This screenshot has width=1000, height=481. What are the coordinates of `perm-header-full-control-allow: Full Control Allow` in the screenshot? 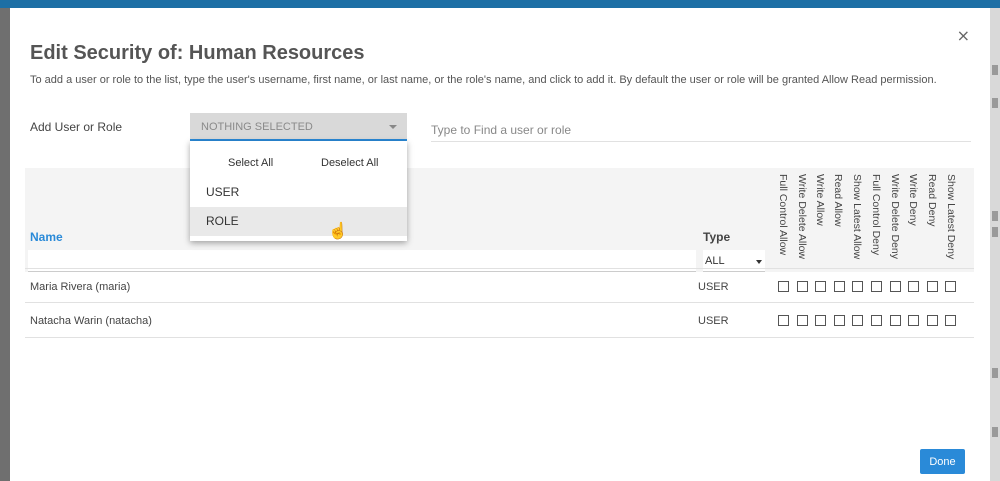 It's located at (783, 215).